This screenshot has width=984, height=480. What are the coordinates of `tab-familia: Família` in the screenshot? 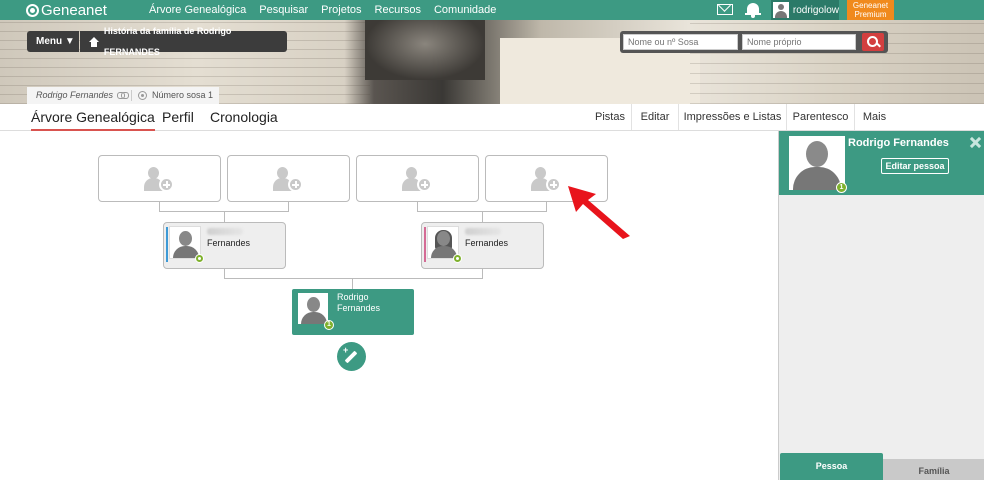 It's located at (933, 469).